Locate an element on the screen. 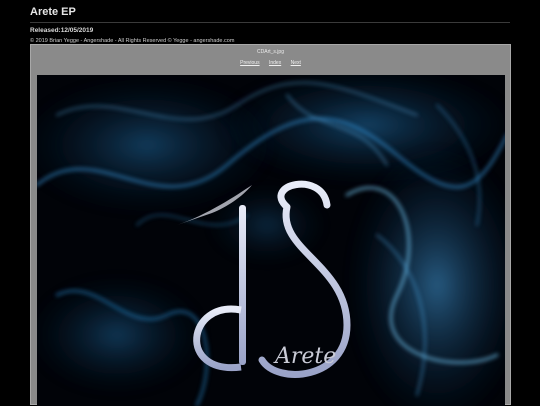 The image size is (540, 406). next-link: Next is located at coordinates (296, 63).